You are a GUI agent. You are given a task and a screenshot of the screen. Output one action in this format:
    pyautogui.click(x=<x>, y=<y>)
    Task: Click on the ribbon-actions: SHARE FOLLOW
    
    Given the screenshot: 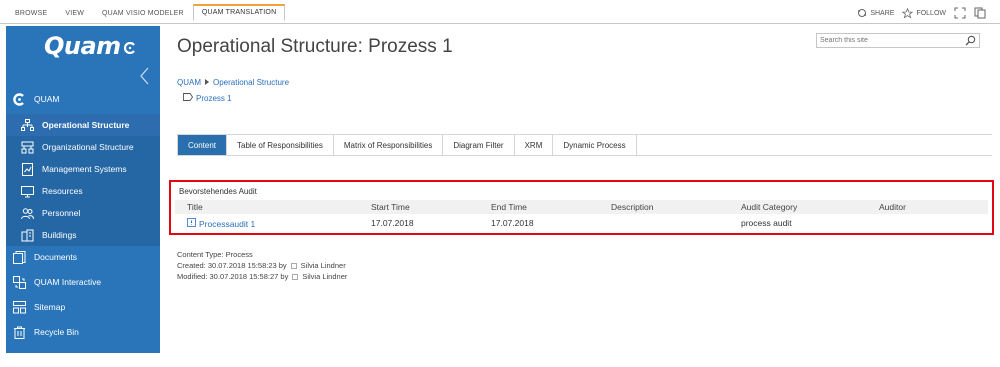 What is the action you would take?
    pyautogui.click(x=921, y=13)
    